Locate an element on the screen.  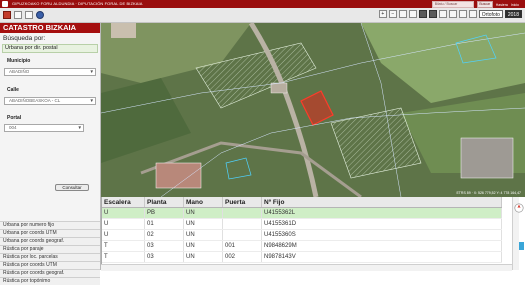
ruler-icon is located at coordinates (442, 14).